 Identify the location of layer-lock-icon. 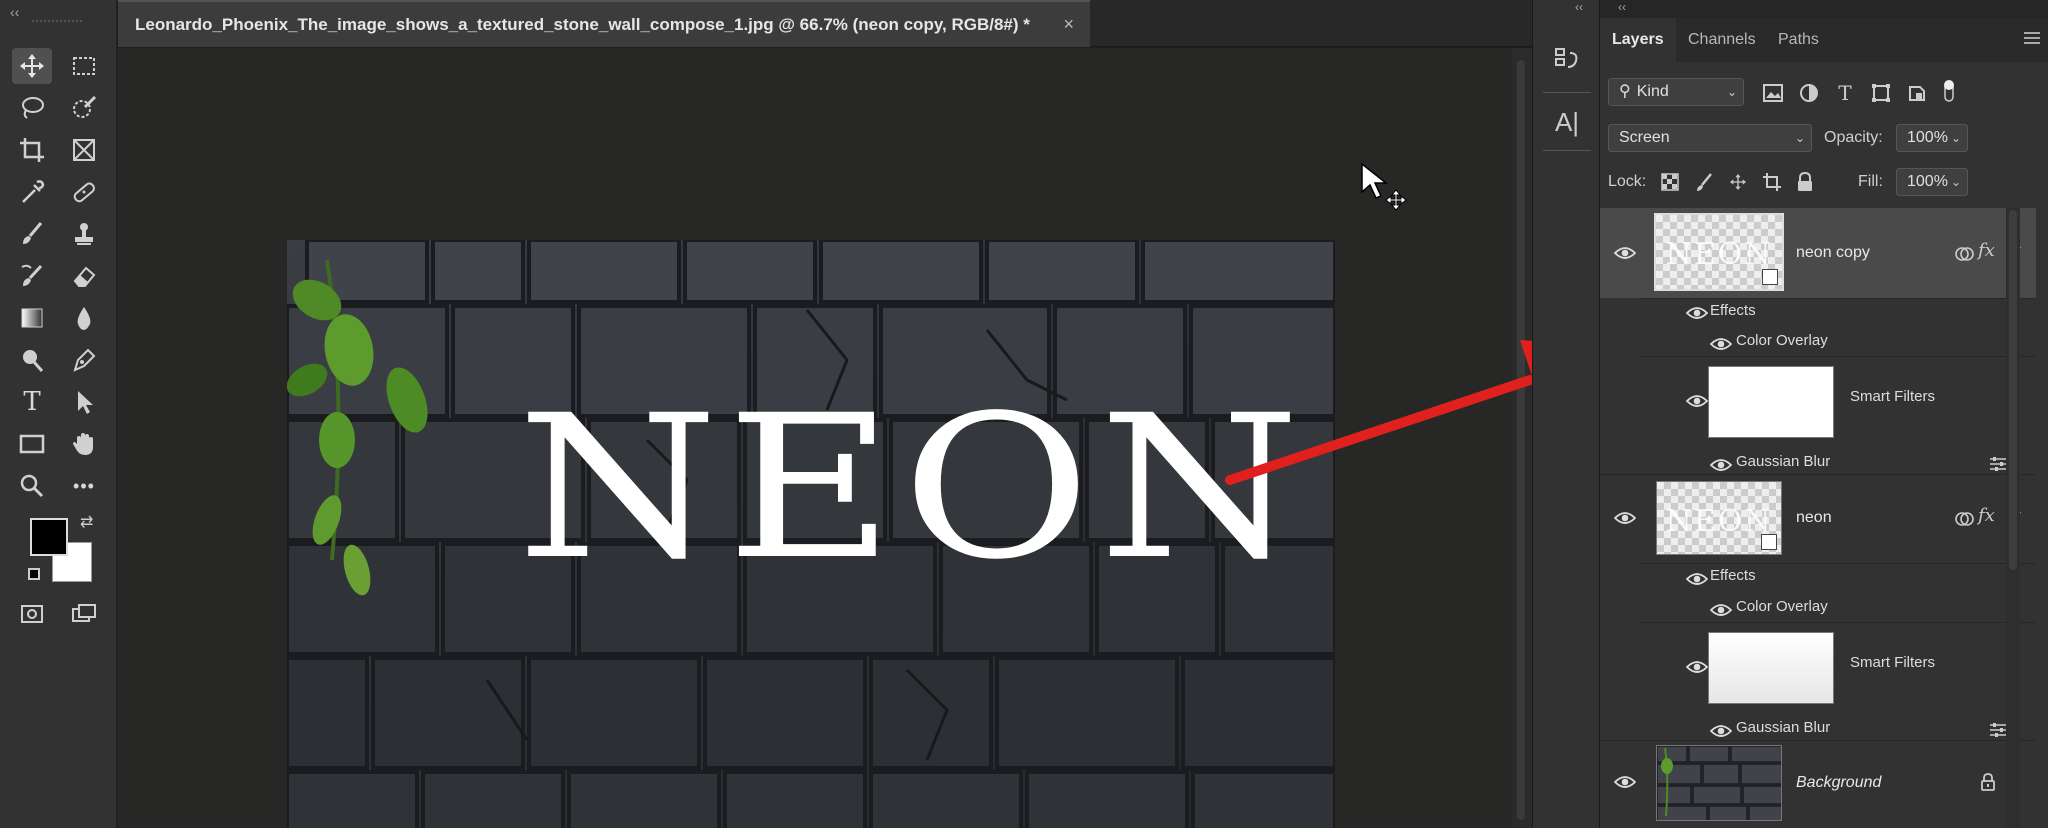
(1988, 782).